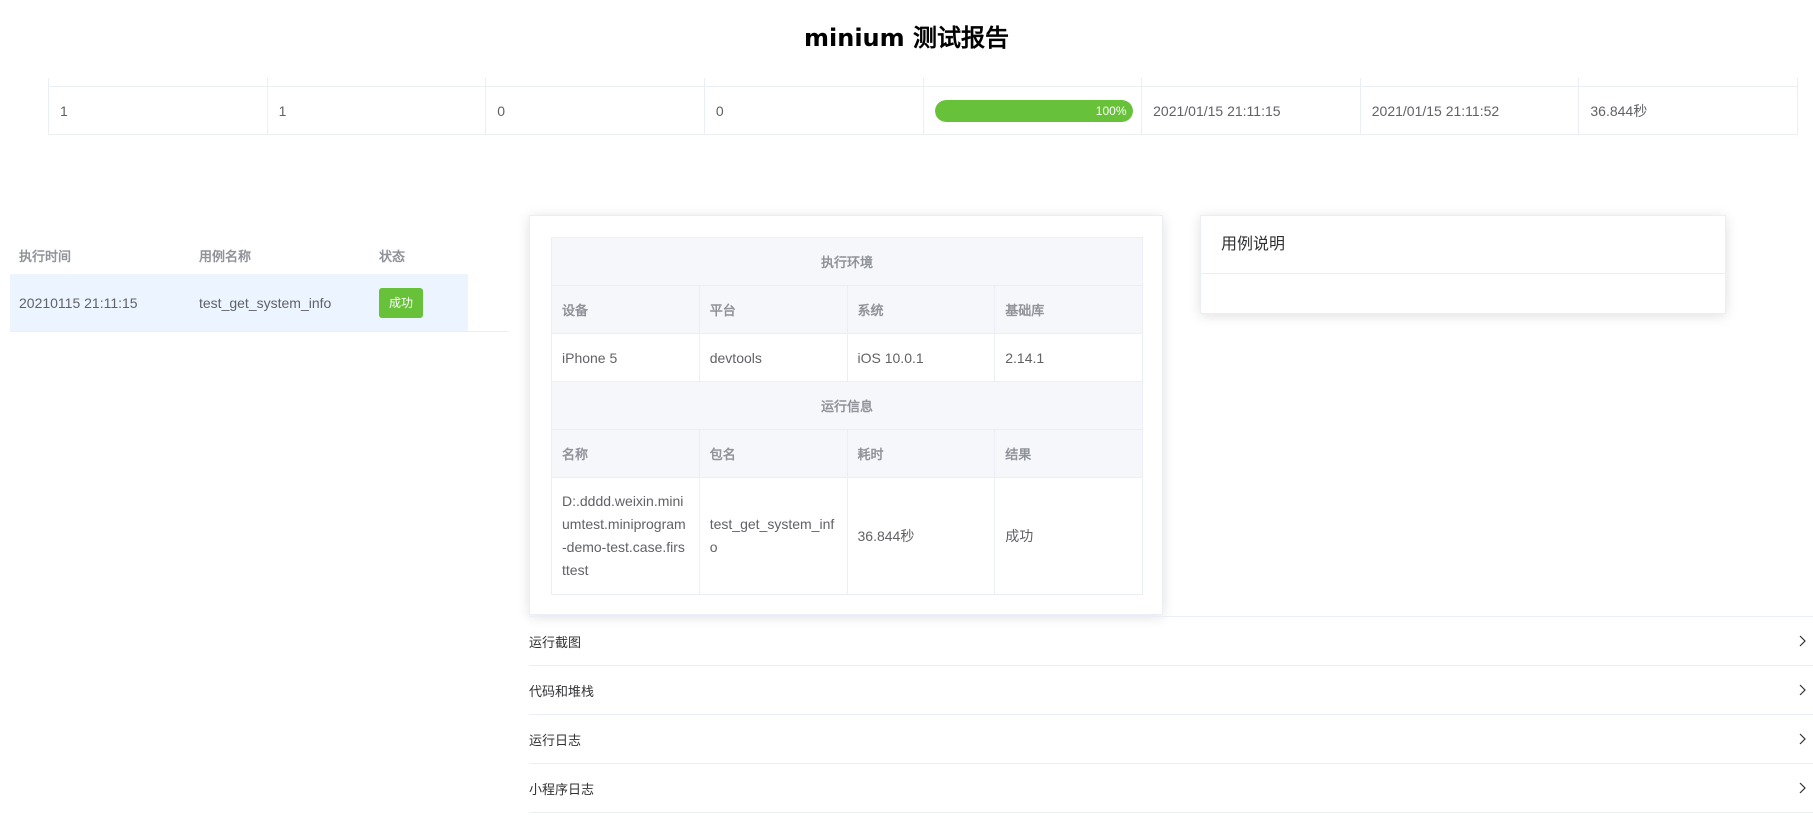  What do you see at coordinates (259, 255) in the screenshot?
I see `case-list-header: 执行时间 用例名称 状态` at bounding box center [259, 255].